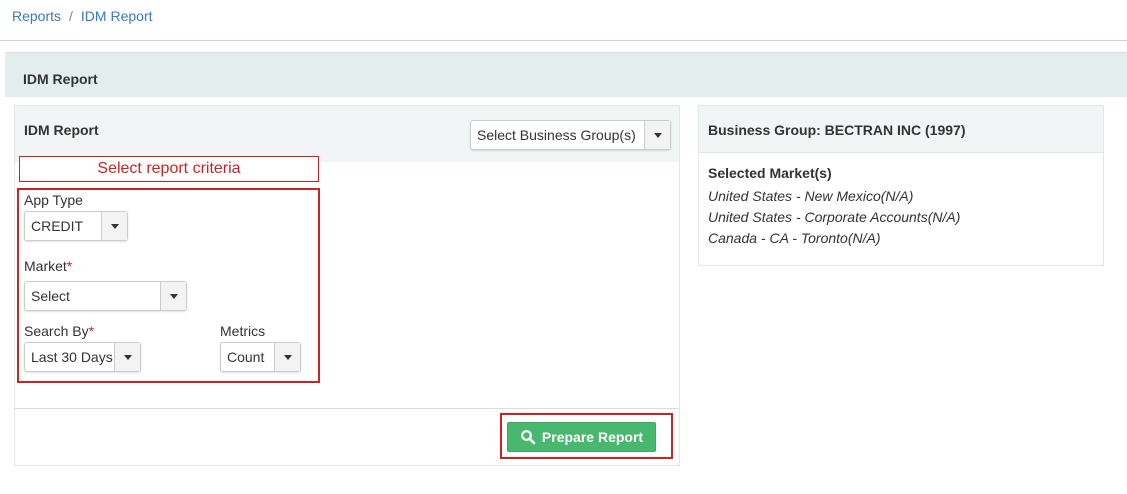 This screenshot has height=494, width=1127. I want to click on breadcrumb-reports-link: Reports, so click(36, 16).